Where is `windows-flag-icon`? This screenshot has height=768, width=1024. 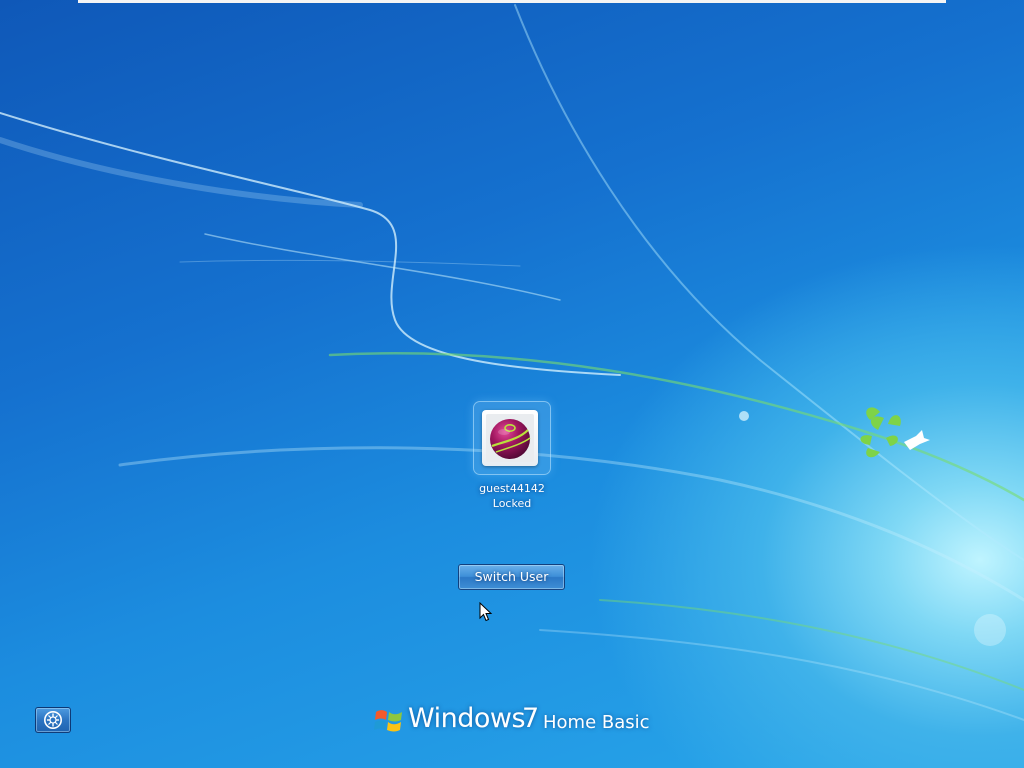 windows-flag-icon is located at coordinates (388, 721).